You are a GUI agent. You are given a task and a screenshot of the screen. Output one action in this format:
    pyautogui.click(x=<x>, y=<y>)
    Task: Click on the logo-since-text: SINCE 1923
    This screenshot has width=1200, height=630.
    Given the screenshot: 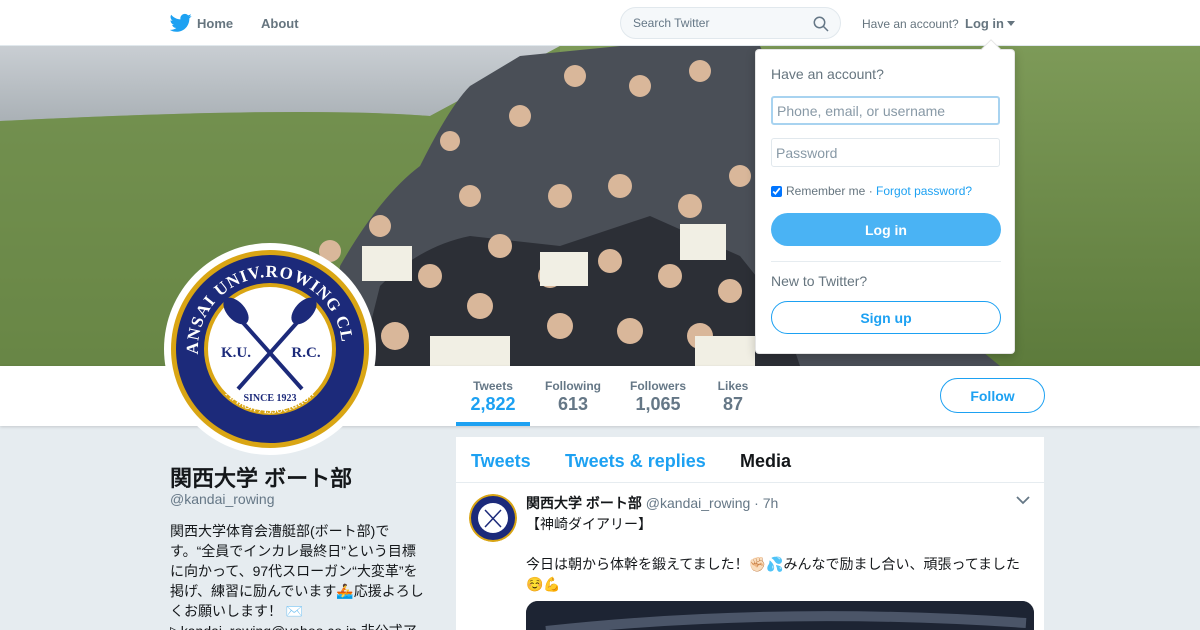 What is the action you would take?
    pyautogui.click(x=269, y=398)
    